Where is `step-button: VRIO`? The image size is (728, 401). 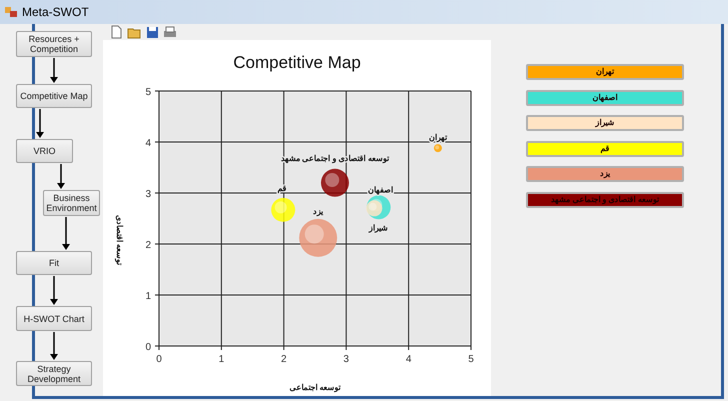 step-button: VRIO is located at coordinates (44, 151).